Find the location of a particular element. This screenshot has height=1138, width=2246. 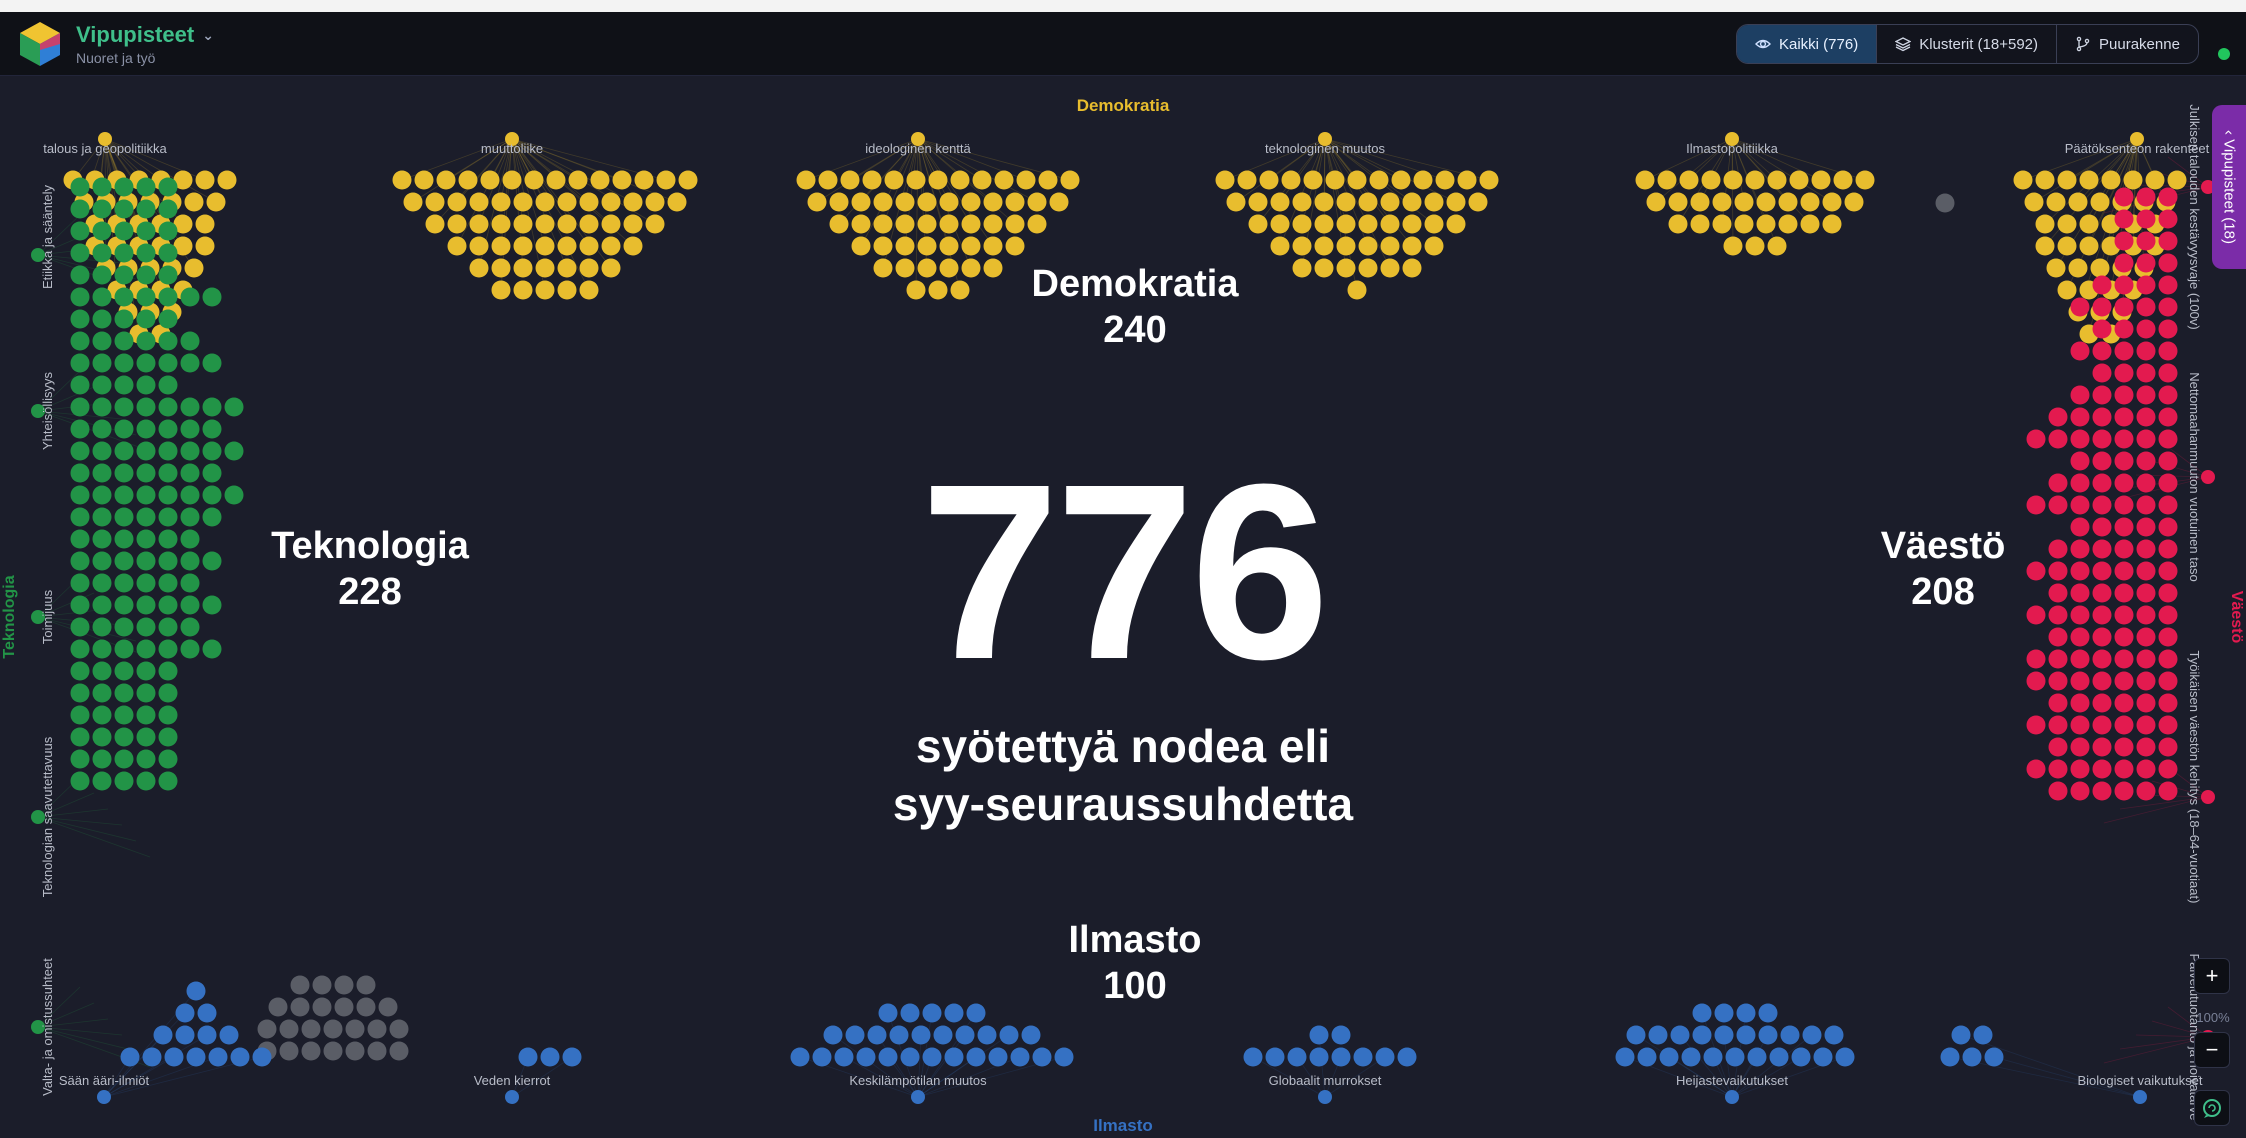

app-logo-icon is located at coordinates (40, 44).